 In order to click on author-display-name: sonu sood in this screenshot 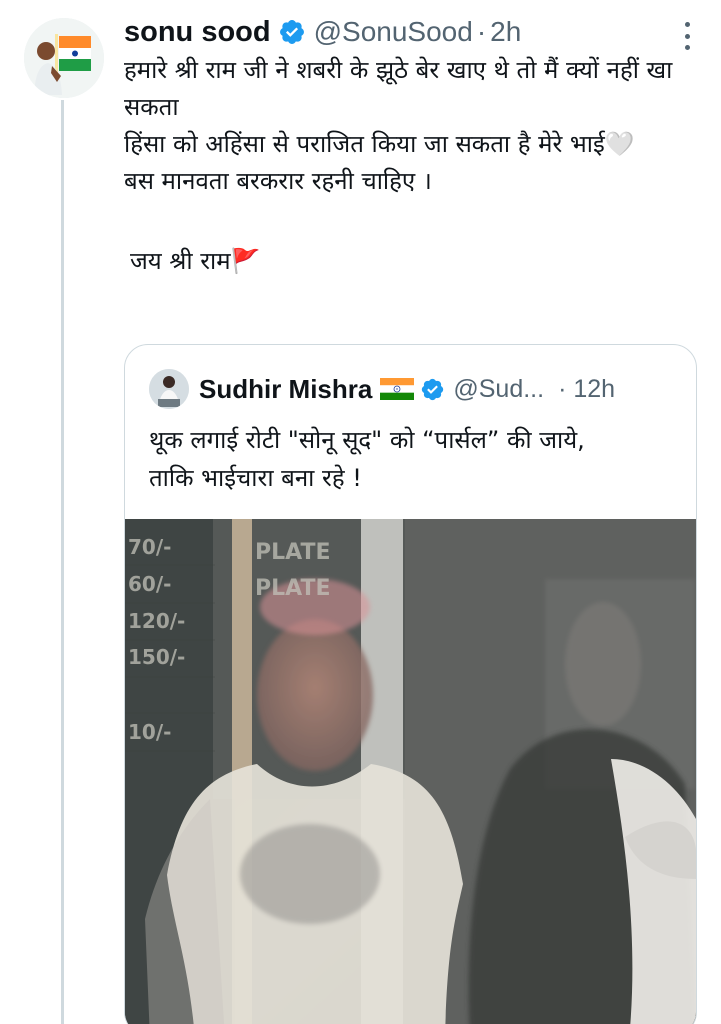, I will do `click(197, 32)`.